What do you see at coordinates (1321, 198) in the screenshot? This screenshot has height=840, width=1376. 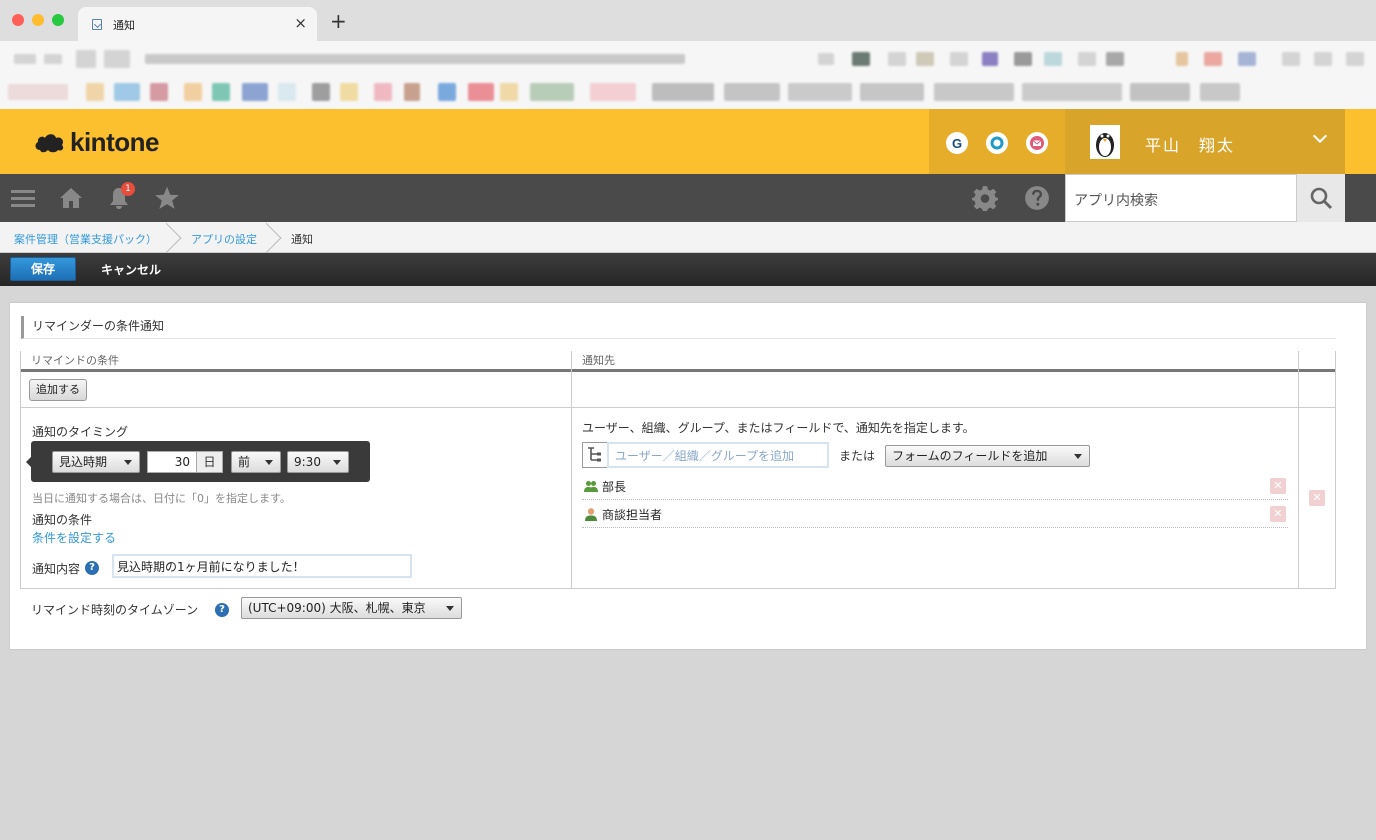 I see `search-icon` at bounding box center [1321, 198].